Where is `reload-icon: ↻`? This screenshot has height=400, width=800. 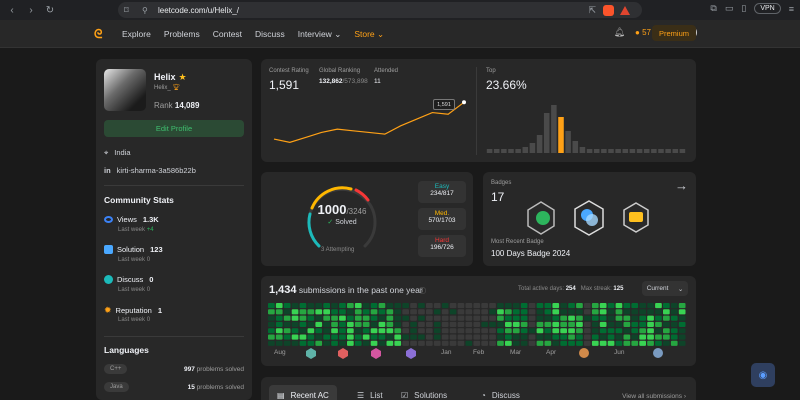 reload-icon: ↻ is located at coordinates (50, 10).